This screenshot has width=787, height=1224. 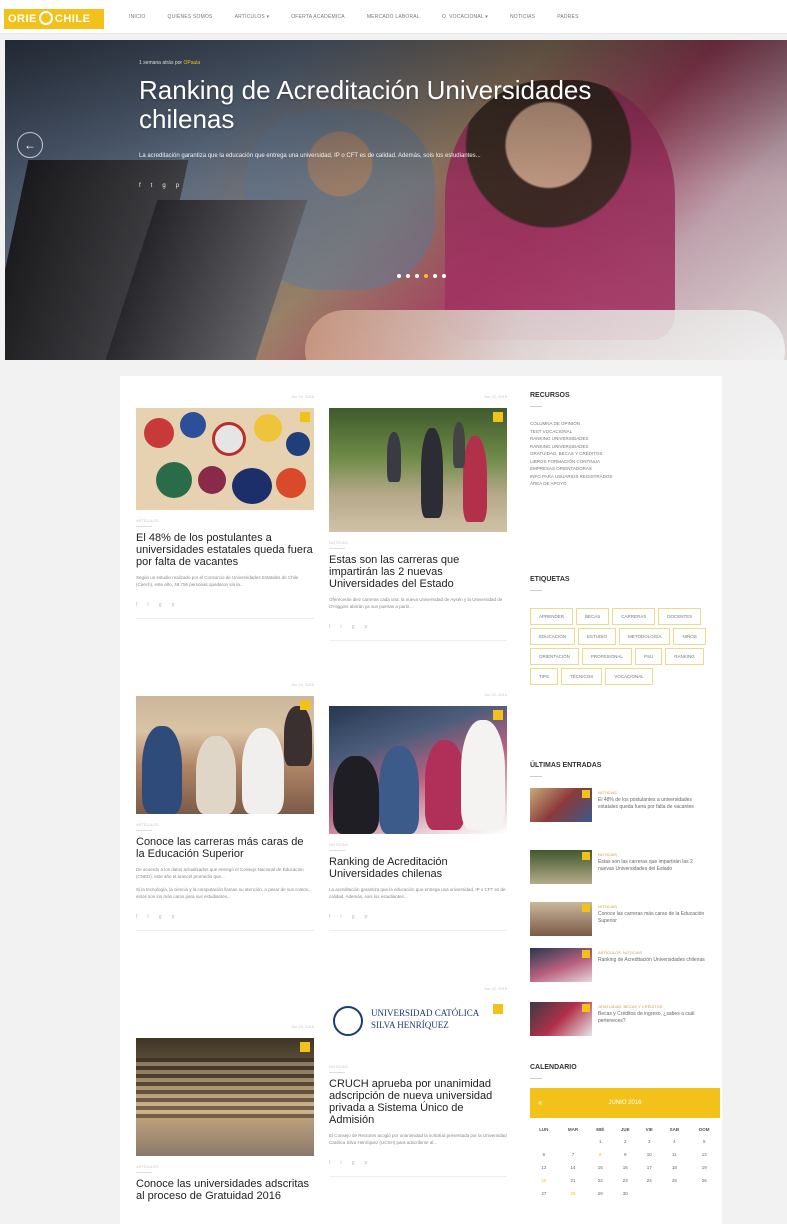 I want to click on tag: ESTUDIO, so click(x=597, y=636).